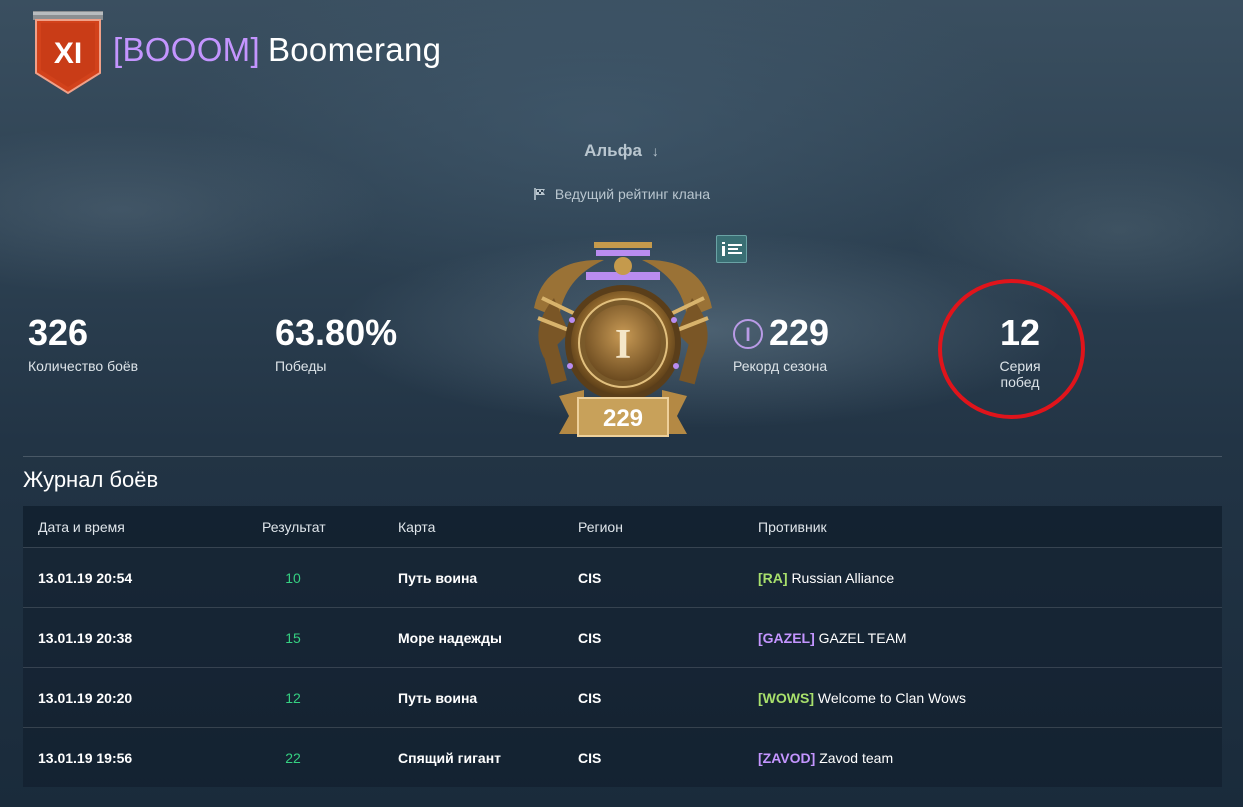 The width and height of the screenshot is (1243, 807). What do you see at coordinates (91, 479) in the screenshot?
I see `battle-log-title: Журнал боёв` at bounding box center [91, 479].